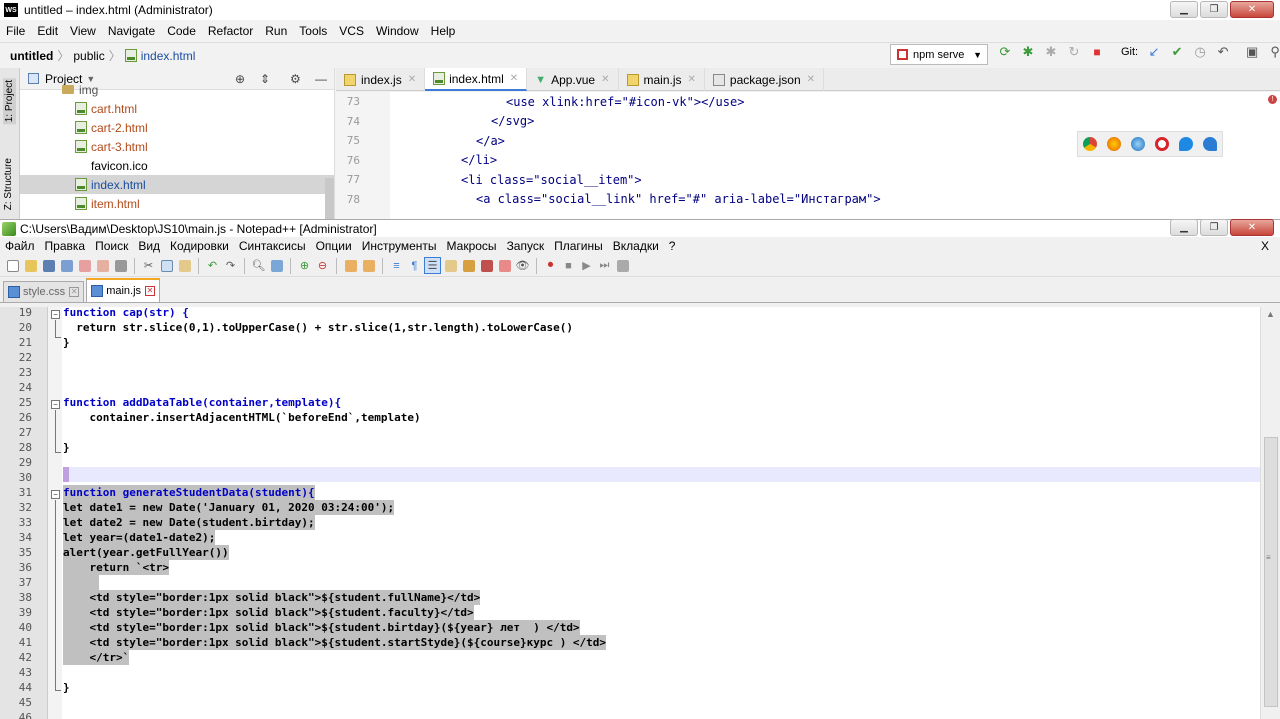 The image size is (1280, 719). Describe the element at coordinates (304, 265) in the screenshot. I see `zoom-in-icon: ⊕` at that location.